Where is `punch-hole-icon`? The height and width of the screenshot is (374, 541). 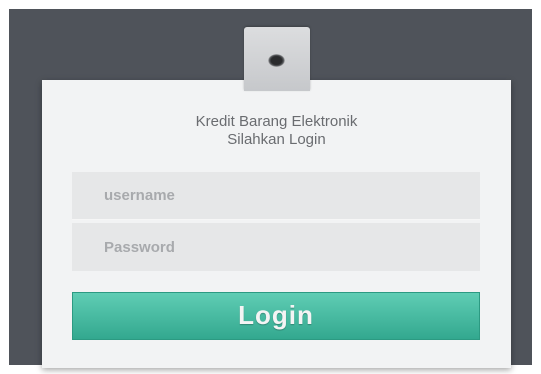
punch-hole-icon is located at coordinates (276, 60).